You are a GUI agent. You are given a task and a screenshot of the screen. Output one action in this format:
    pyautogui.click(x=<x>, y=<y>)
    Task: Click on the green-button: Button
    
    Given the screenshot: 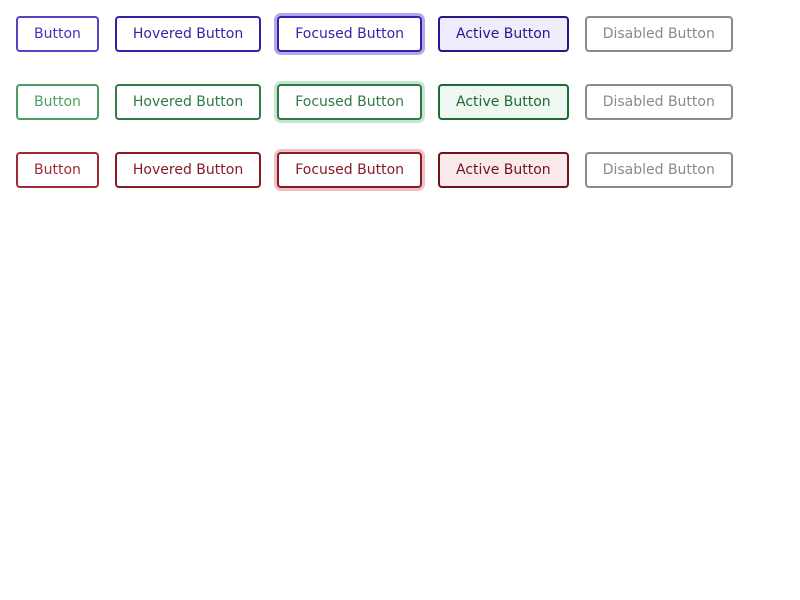 What is the action you would take?
    pyautogui.click(x=57, y=102)
    